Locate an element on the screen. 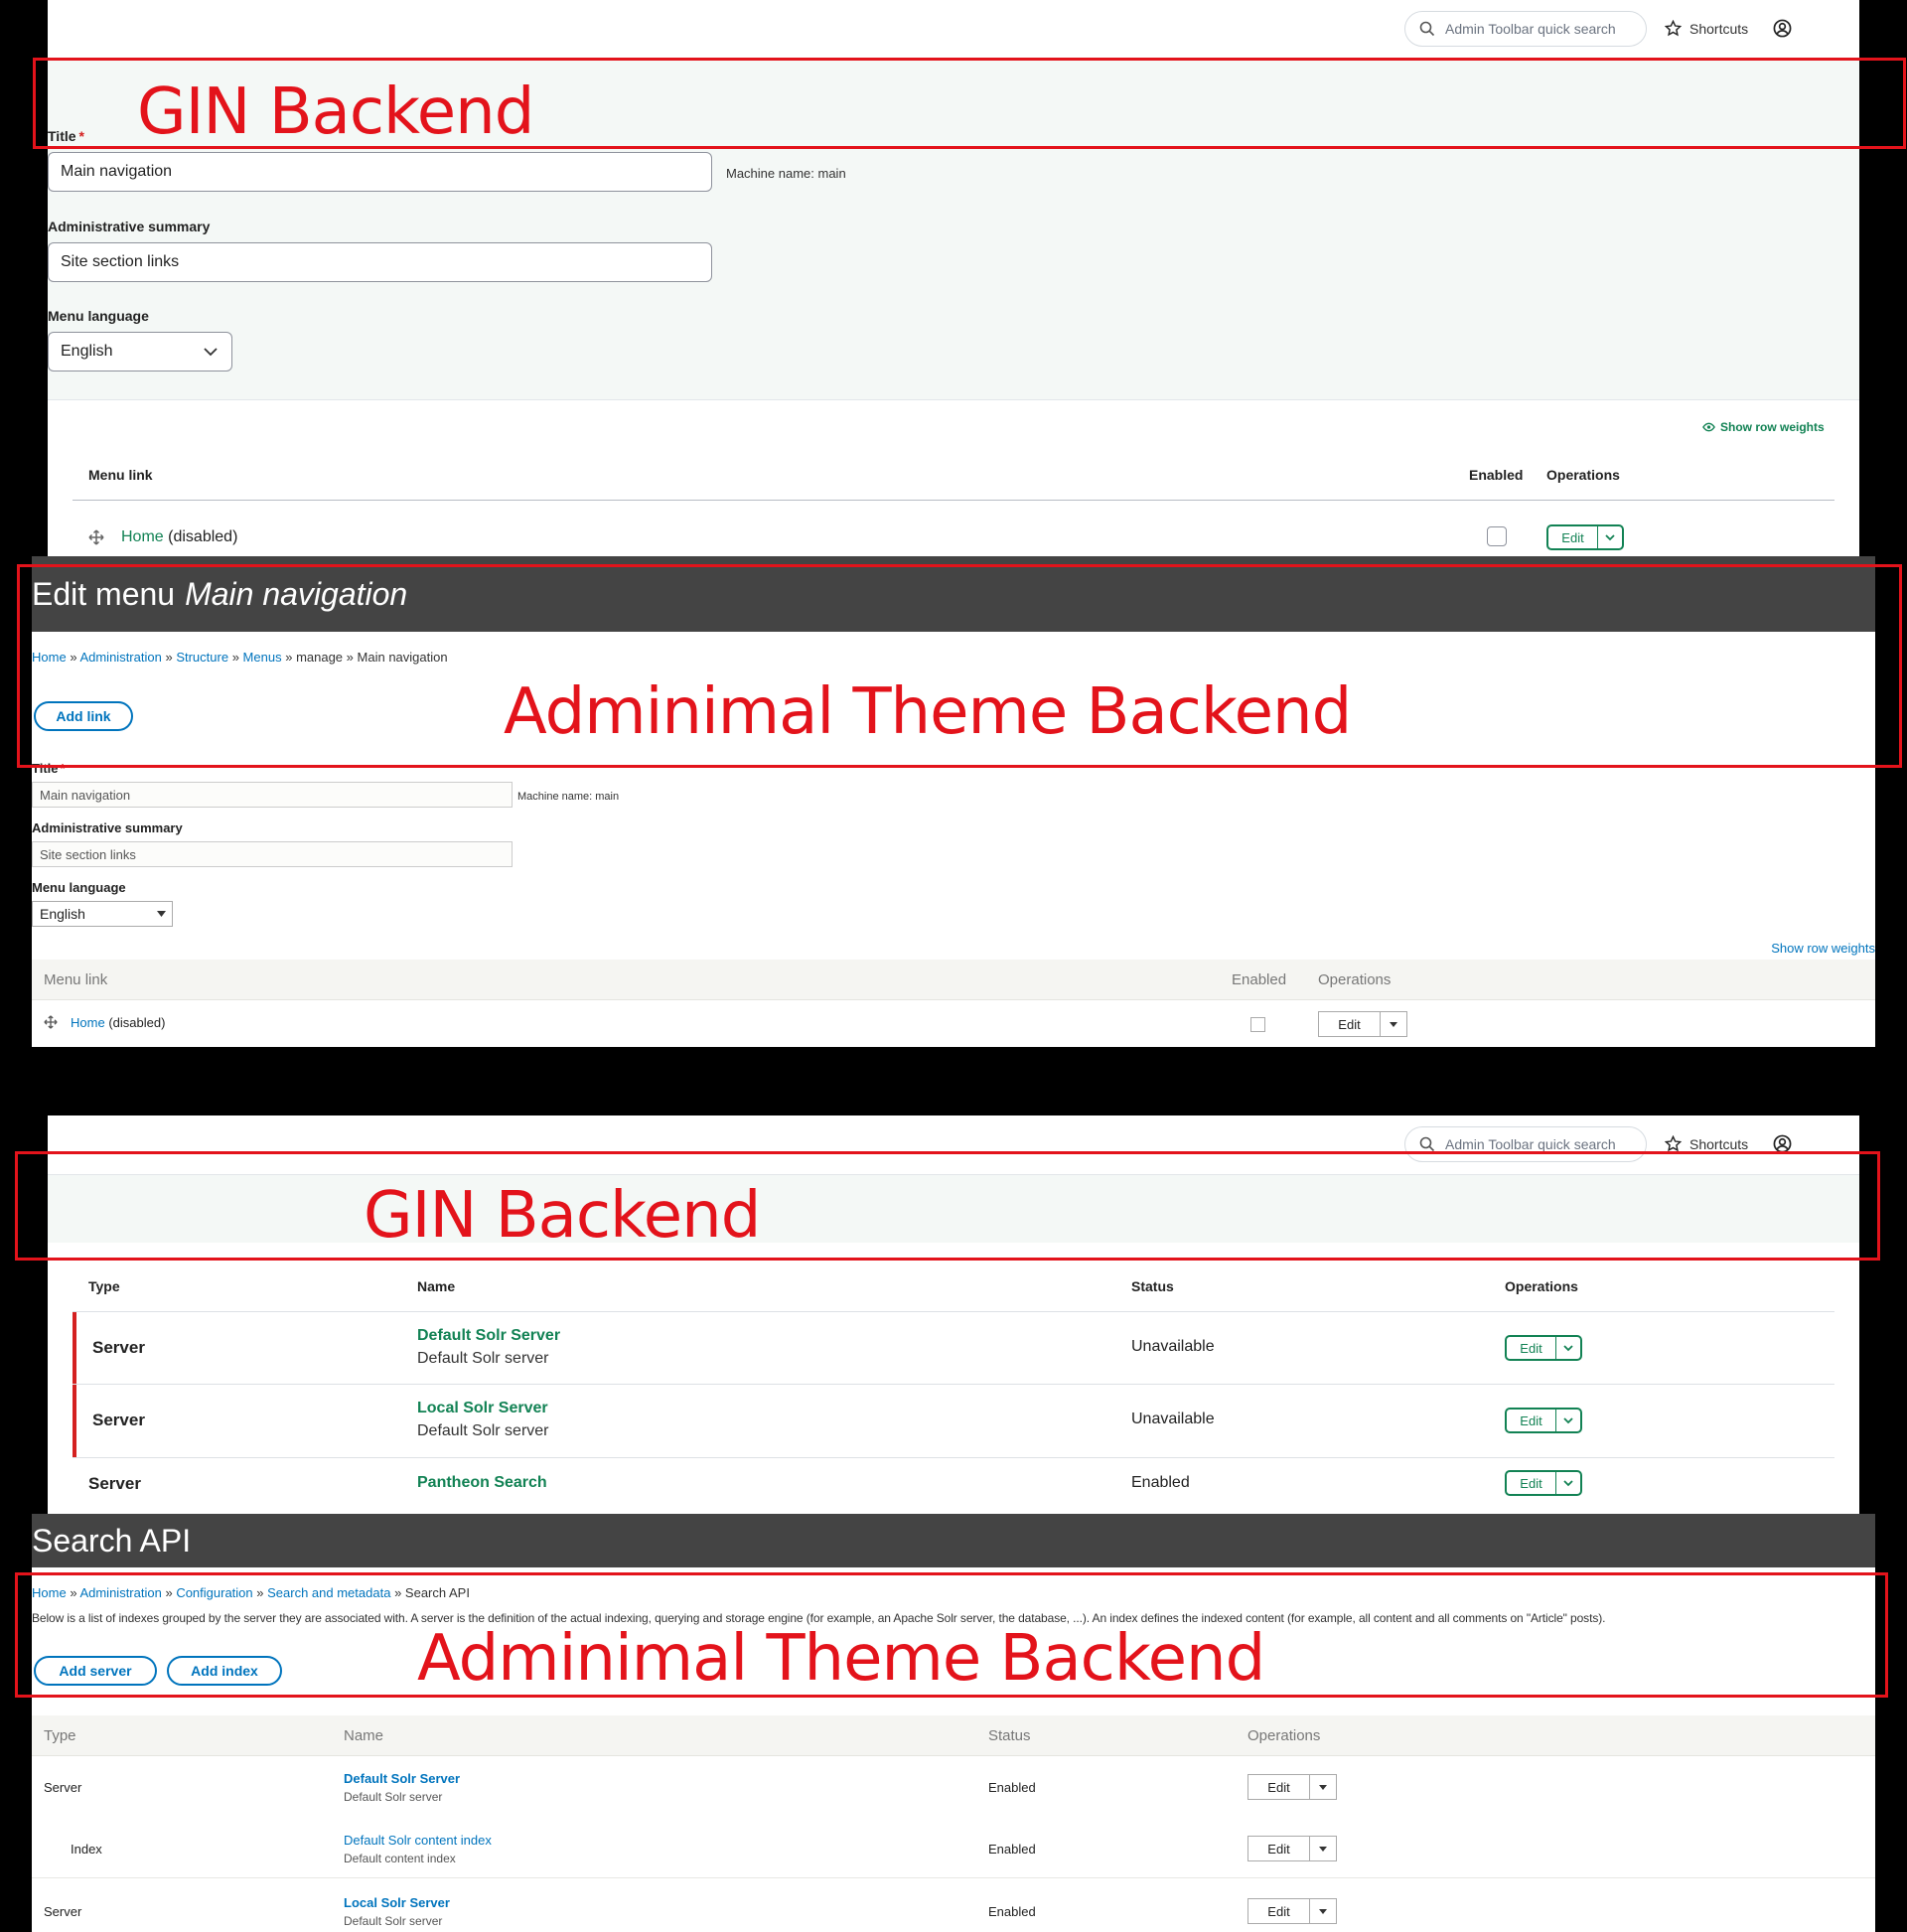  col-menu-link: Menu link is located at coordinates (120, 475).